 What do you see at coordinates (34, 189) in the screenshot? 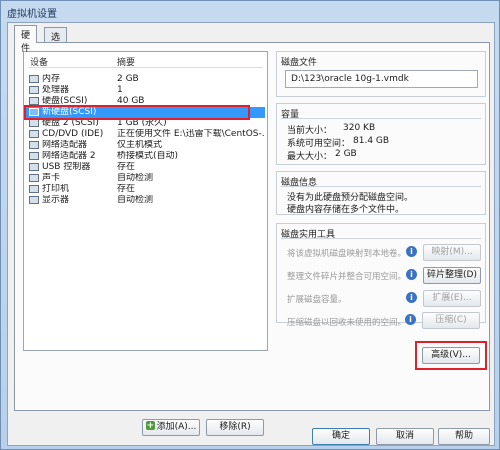
I see `printer-icon` at bounding box center [34, 189].